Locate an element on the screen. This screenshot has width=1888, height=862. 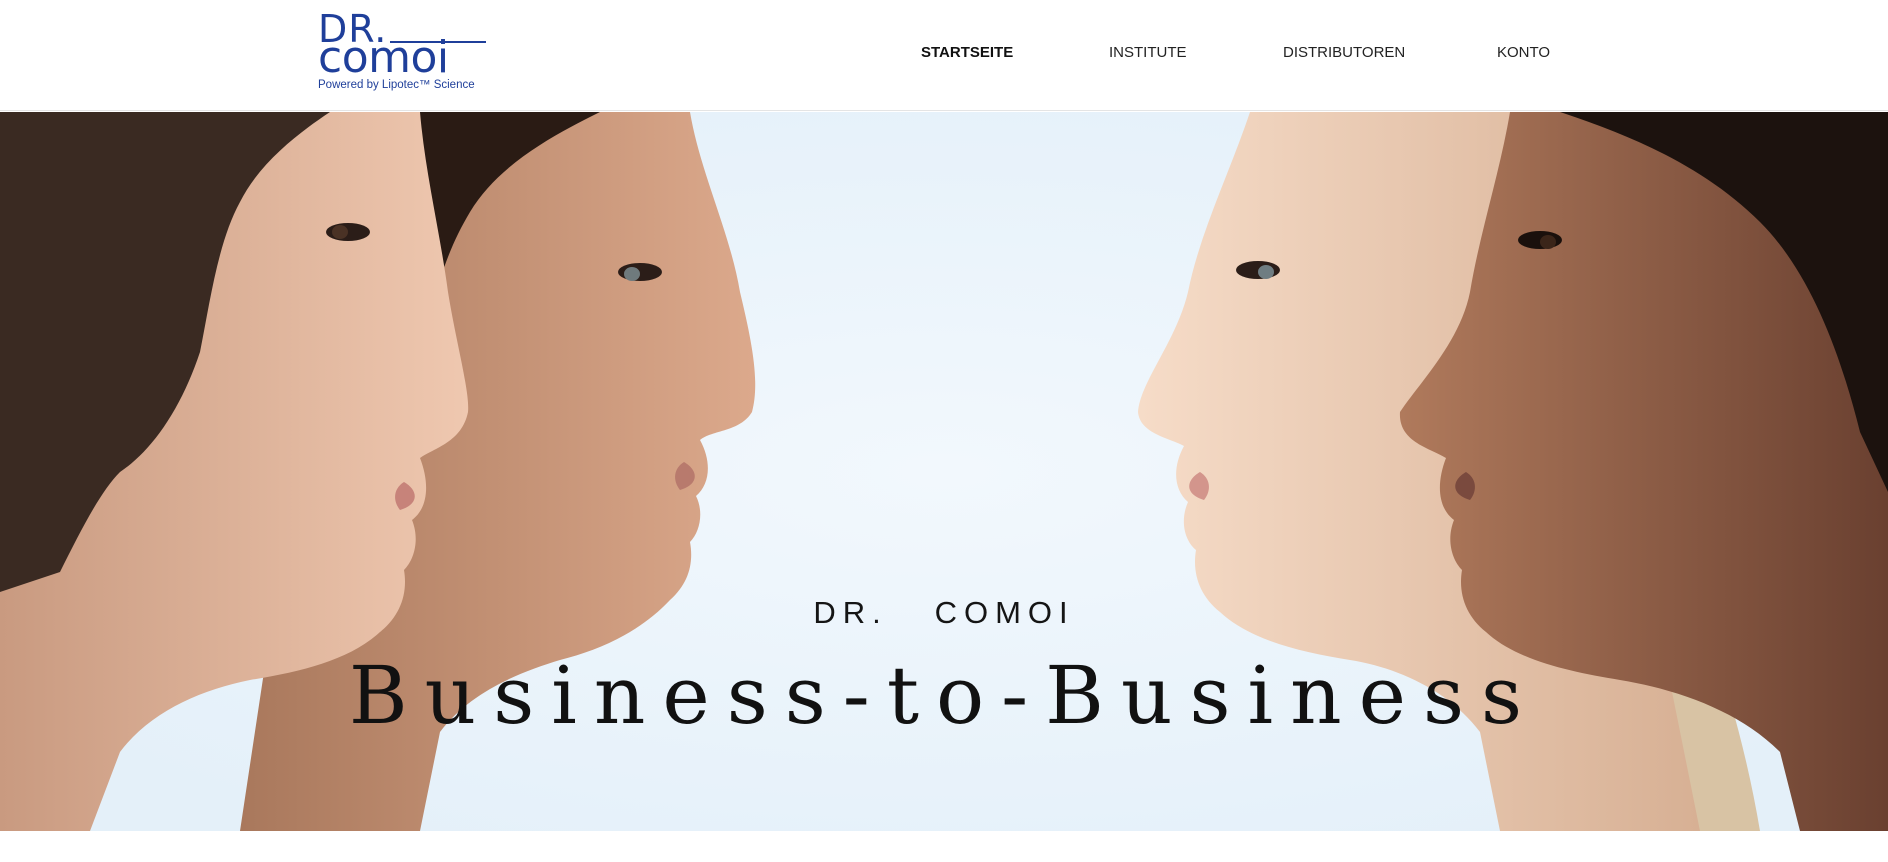
nav-item-konto: KONTO is located at coordinates (1523, 53).